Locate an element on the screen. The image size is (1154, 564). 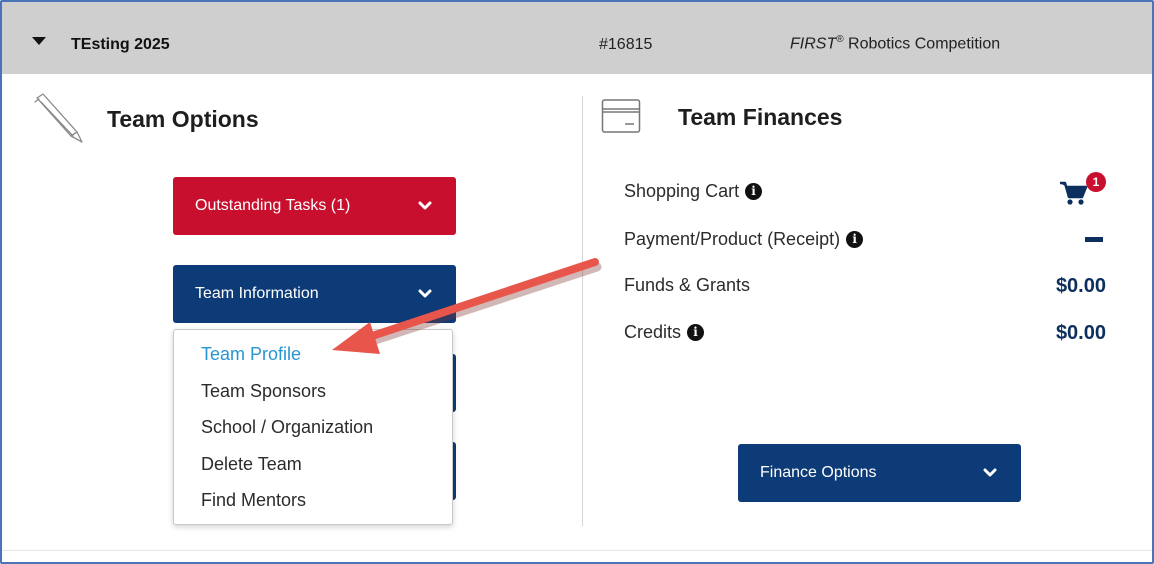
outstanding-tasks-button: Outstanding Tasks (1) is located at coordinates (314, 206).